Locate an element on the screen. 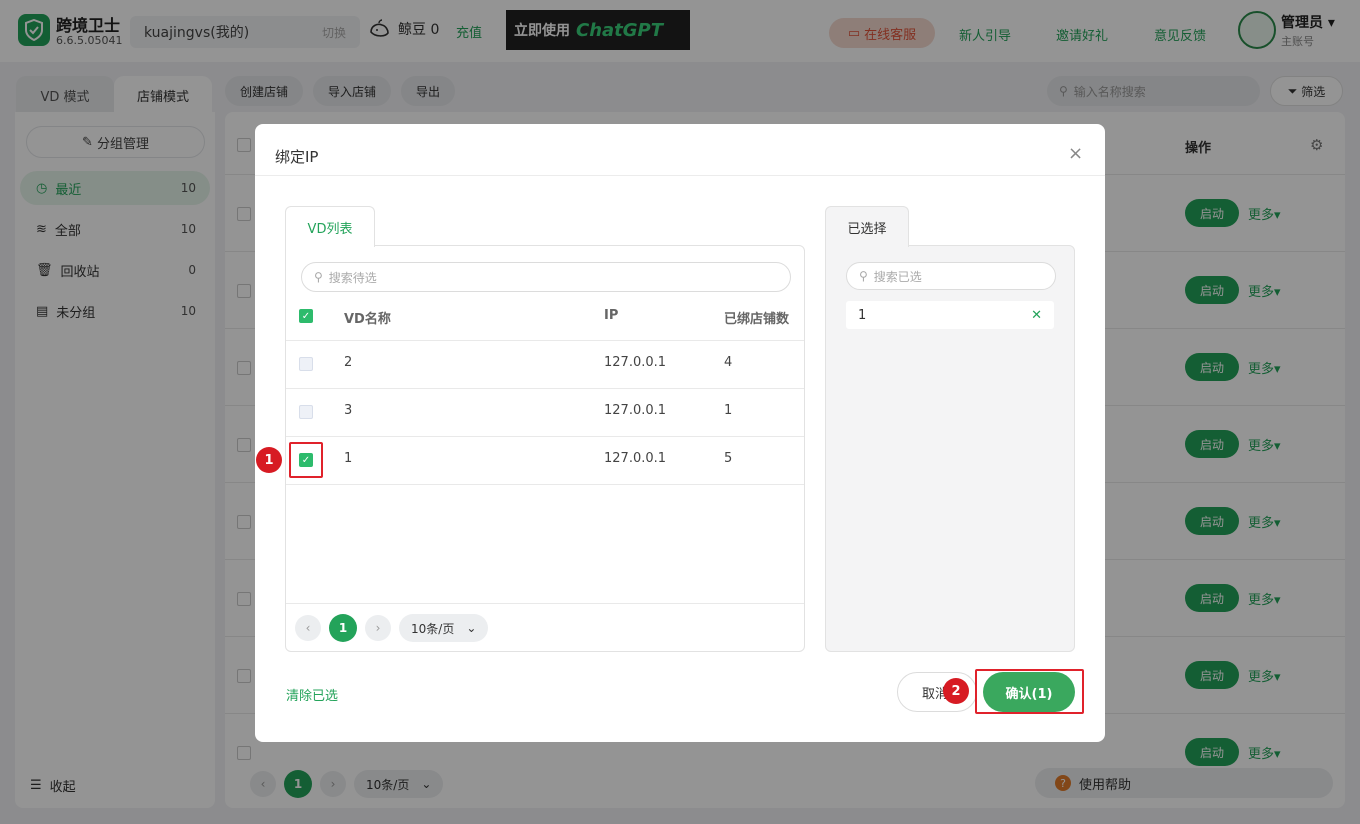 The width and height of the screenshot is (1360, 824). selected-item-label: 1 is located at coordinates (862, 315).